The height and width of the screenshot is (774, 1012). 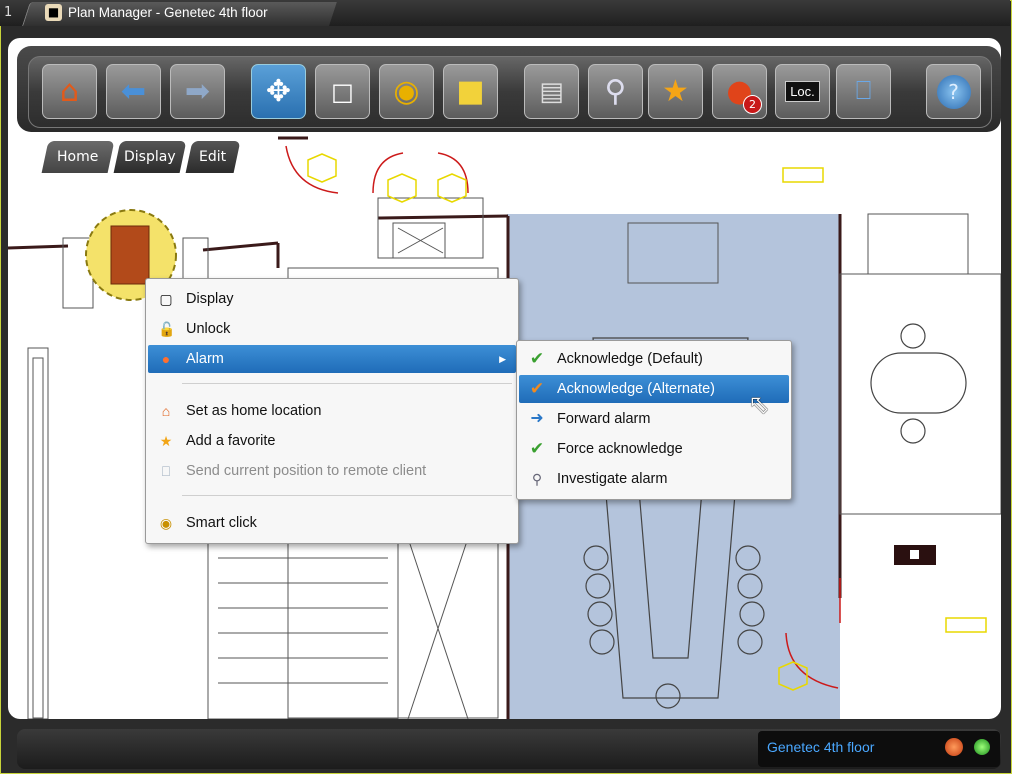 I want to click on move-icon: ✥, so click(x=278, y=91).